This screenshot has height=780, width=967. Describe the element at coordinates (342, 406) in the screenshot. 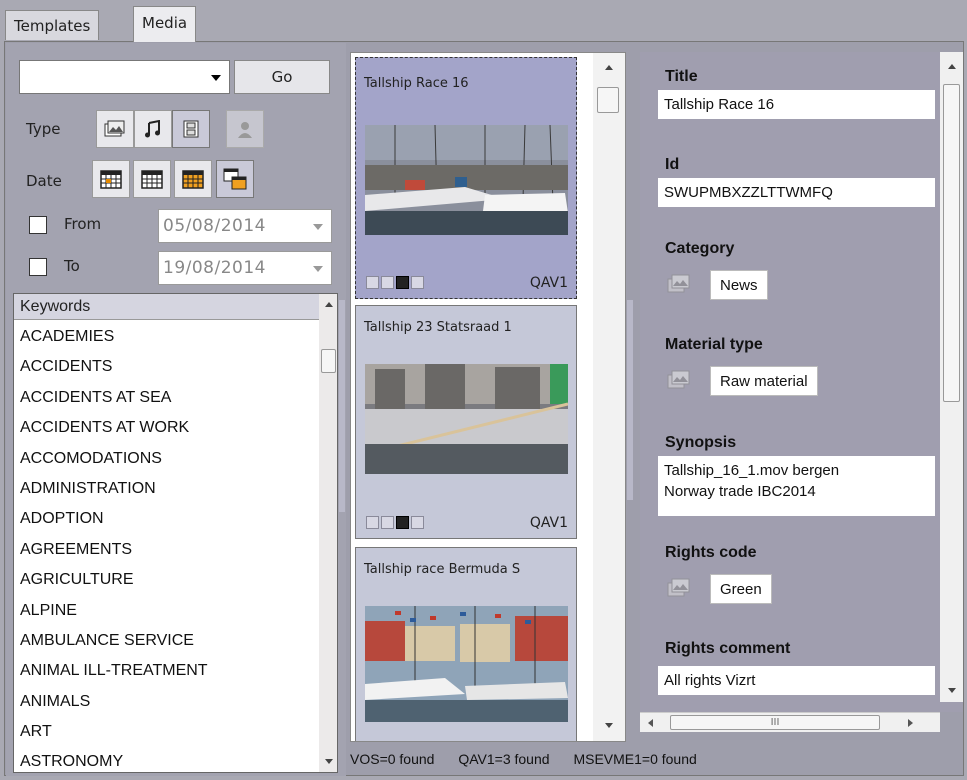

I see `left-splitter` at that location.